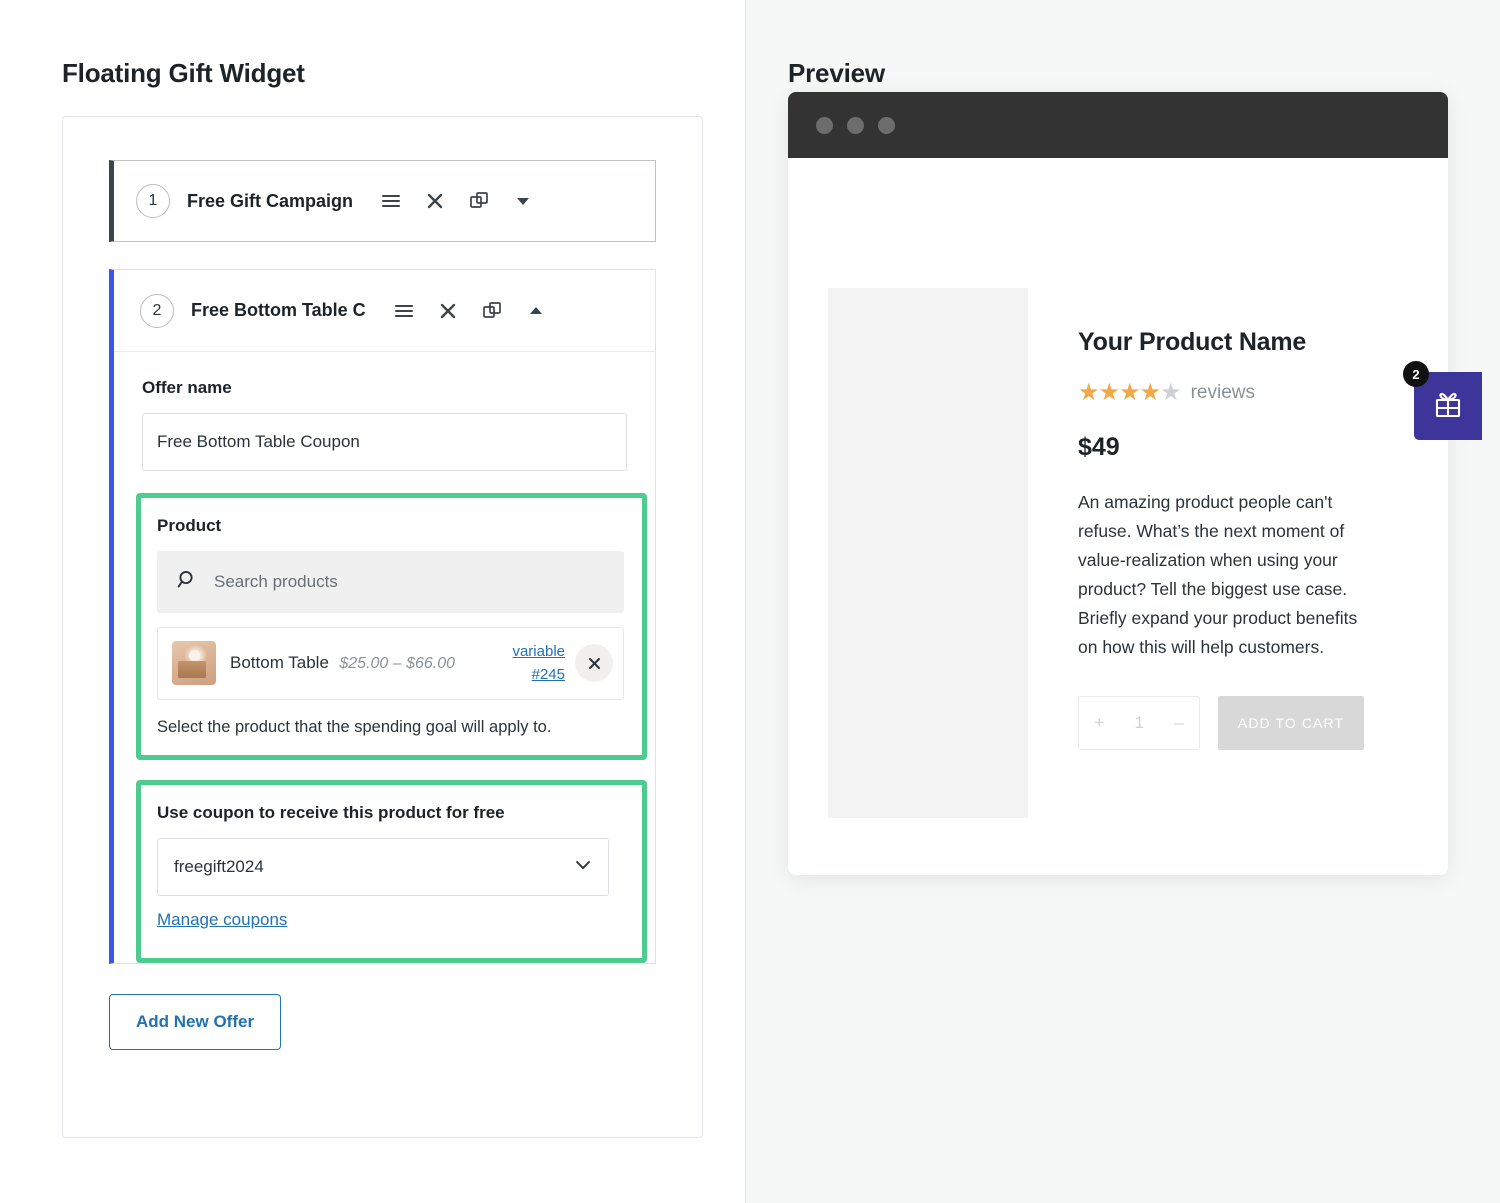  I want to click on quantity-decrease-button: –, so click(1178, 723).